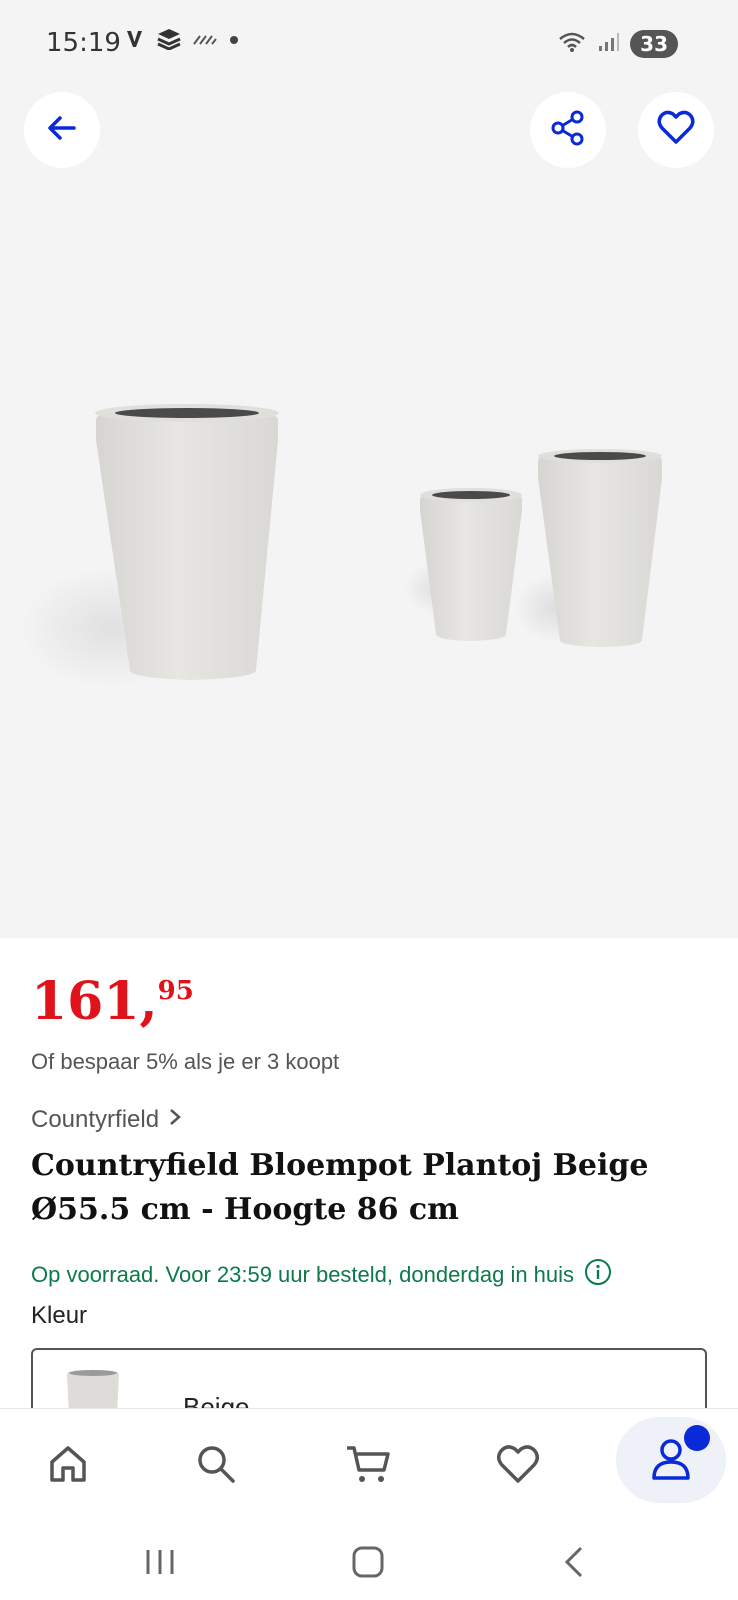 This screenshot has width=738, height=1600. Describe the element at coordinates (94, 1001) in the screenshot. I see `price-integer: 161,` at that location.